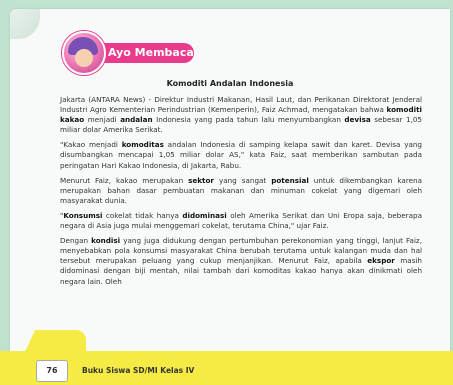  What do you see at coordinates (142, 215) in the screenshot?
I see `paragraph-text: cokelat tidak hanya` at bounding box center [142, 215].